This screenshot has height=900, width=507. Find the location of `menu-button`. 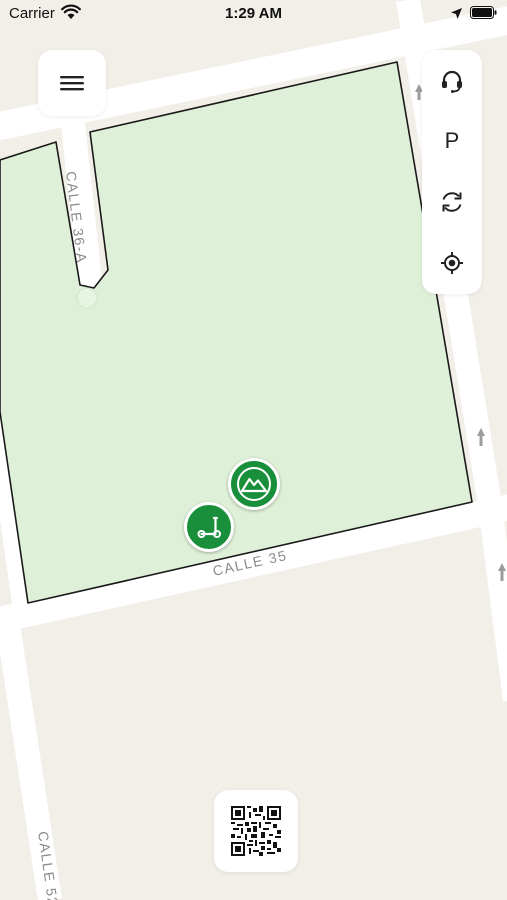

menu-button is located at coordinates (72, 83).